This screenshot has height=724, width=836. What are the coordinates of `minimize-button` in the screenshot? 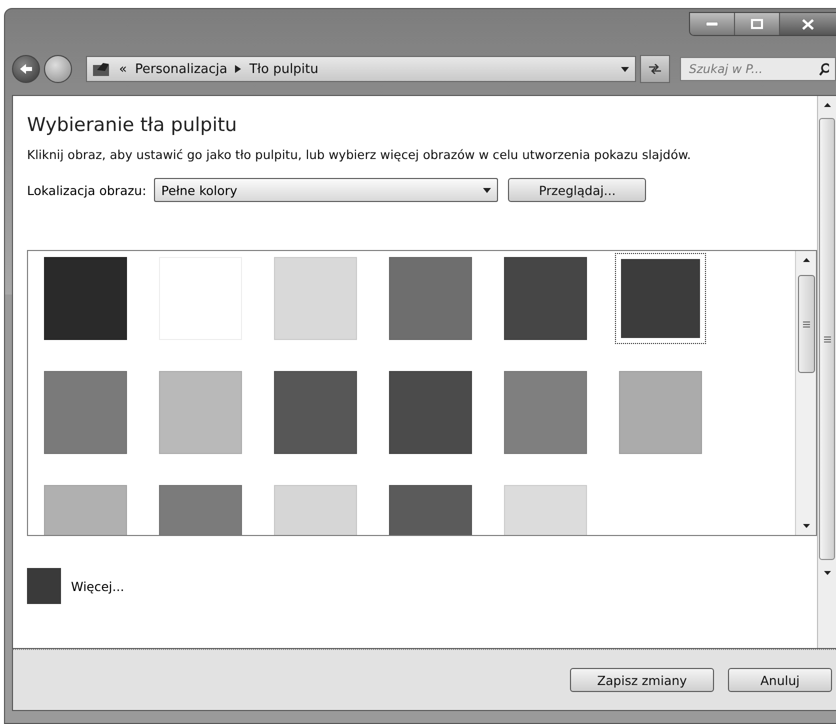 It's located at (712, 24).